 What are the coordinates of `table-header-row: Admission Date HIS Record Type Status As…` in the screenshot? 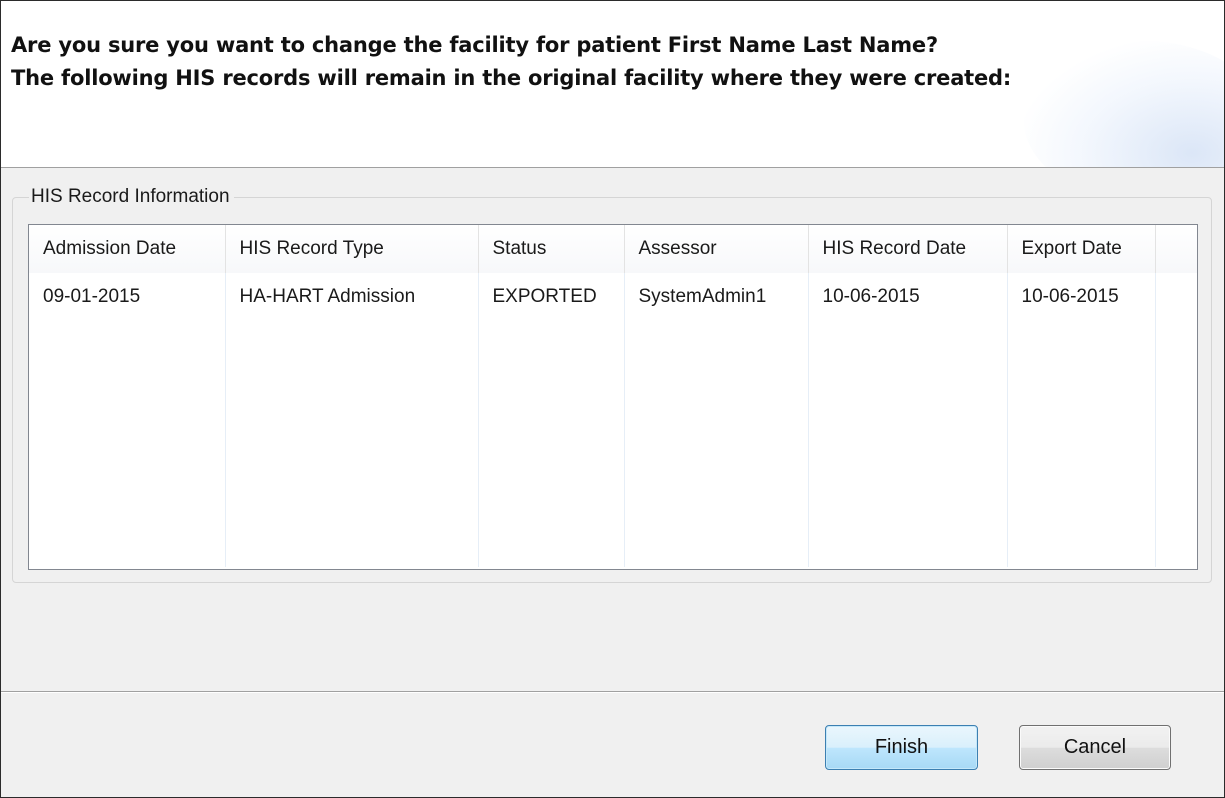 It's located at (613, 249).